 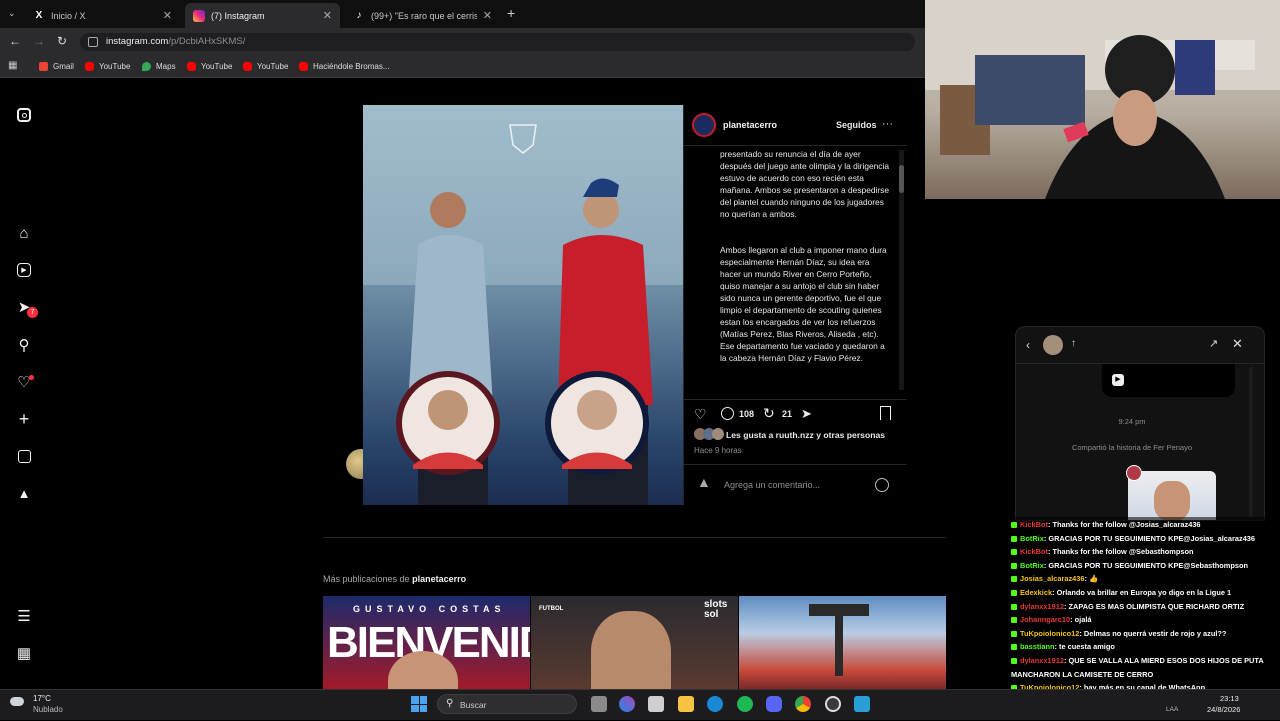 I want to click on following-button: Seguidos, so click(x=856, y=125).